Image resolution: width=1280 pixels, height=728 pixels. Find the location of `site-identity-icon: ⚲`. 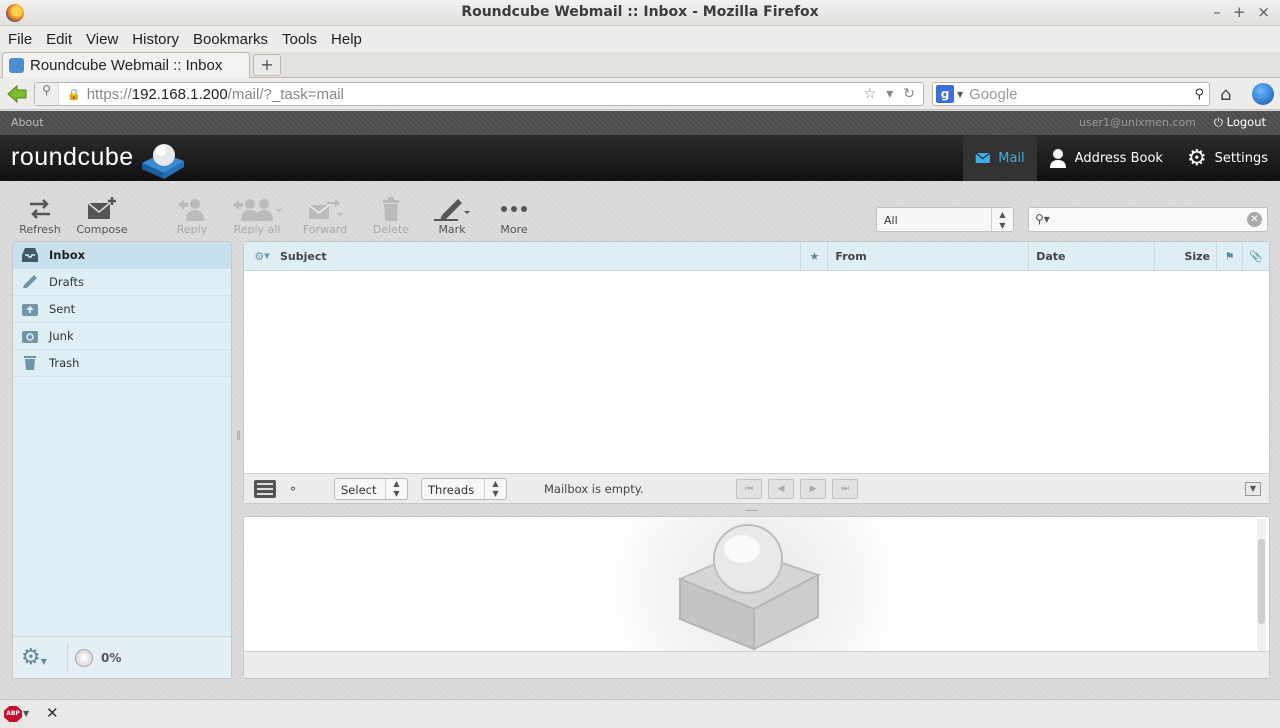

site-identity-icon: ⚲ is located at coordinates (47, 94).